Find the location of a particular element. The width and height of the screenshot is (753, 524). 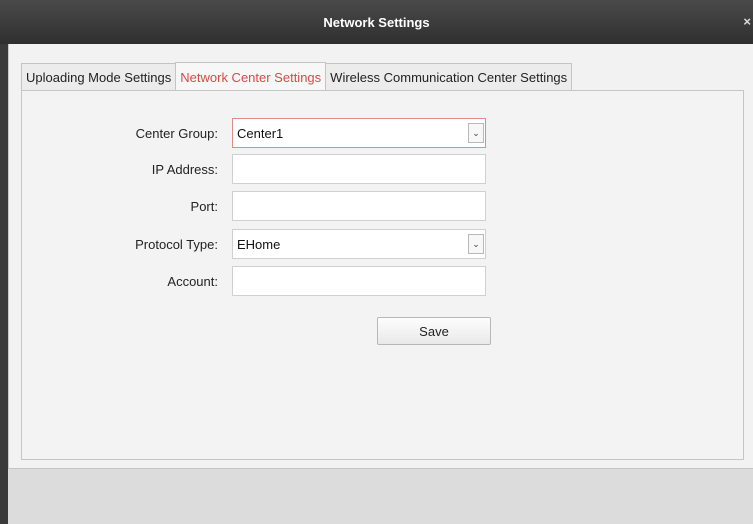

footer-left-edge is located at coordinates (4, 496).